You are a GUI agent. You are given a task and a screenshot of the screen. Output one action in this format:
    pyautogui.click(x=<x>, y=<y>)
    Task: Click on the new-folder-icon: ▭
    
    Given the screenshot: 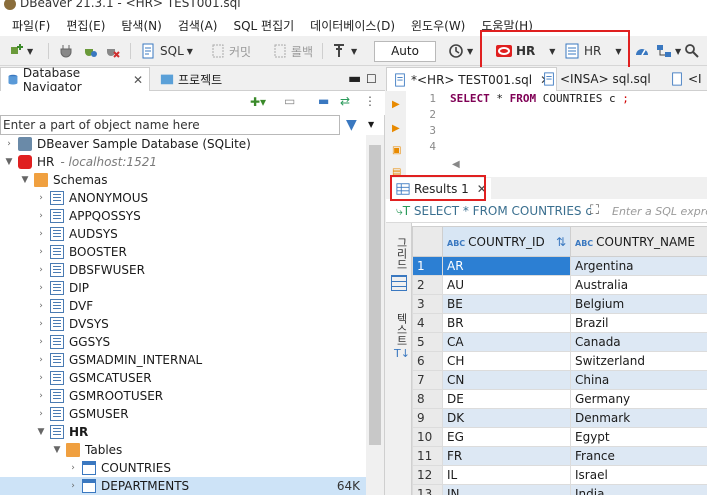 What is the action you would take?
    pyautogui.click(x=289, y=101)
    